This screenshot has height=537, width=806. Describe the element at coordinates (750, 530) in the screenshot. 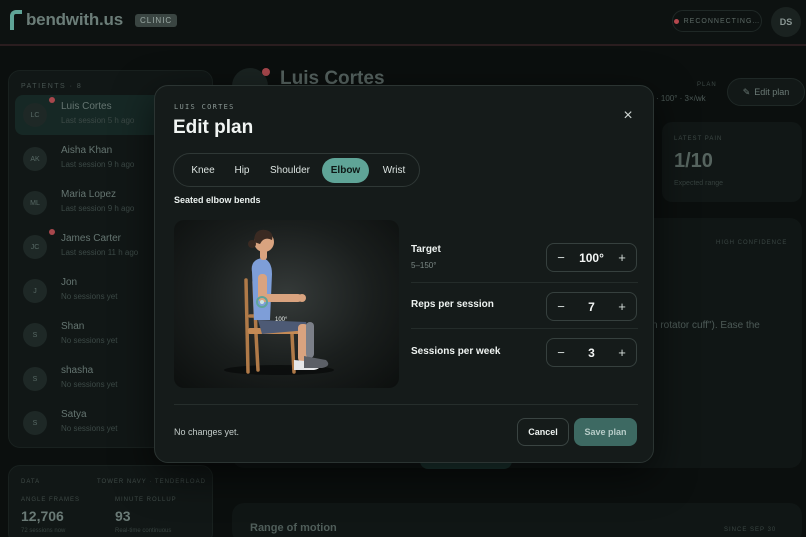

I see `range-of-motion-since: SINCE SEP 30` at that location.